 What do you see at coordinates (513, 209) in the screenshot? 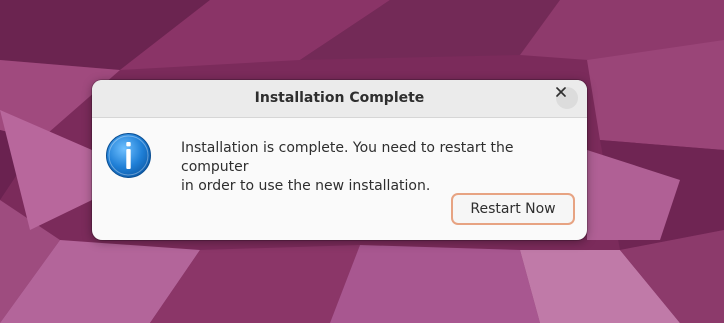
I see `restart-now-button: Restart Now` at bounding box center [513, 209].